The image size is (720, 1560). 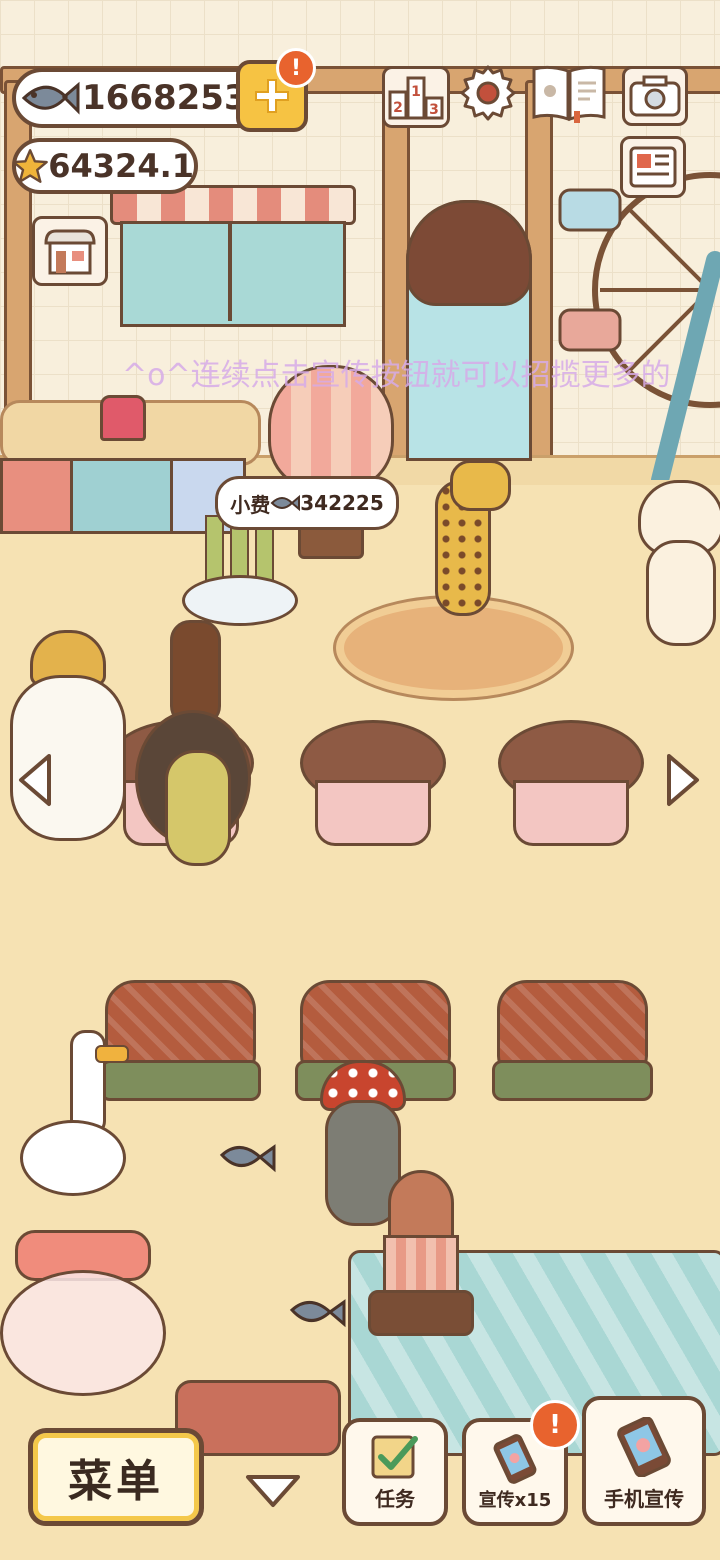 What do you see at coordinates (395, 1499) in the screenshot?
I see `tasks-button-label: 任务` at bounding box center [395, 1499].